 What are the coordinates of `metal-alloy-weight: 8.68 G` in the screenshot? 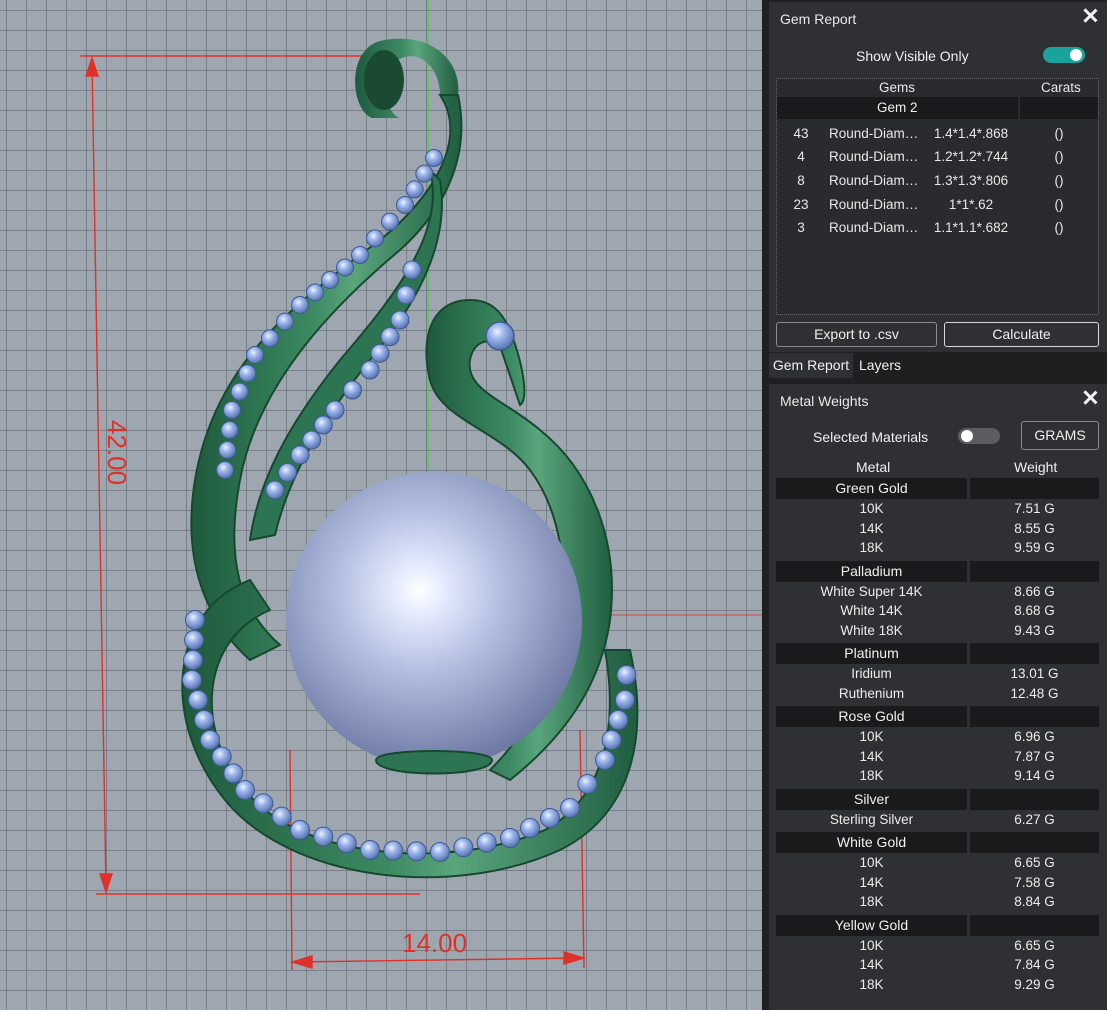 It's located at (1034, 610).